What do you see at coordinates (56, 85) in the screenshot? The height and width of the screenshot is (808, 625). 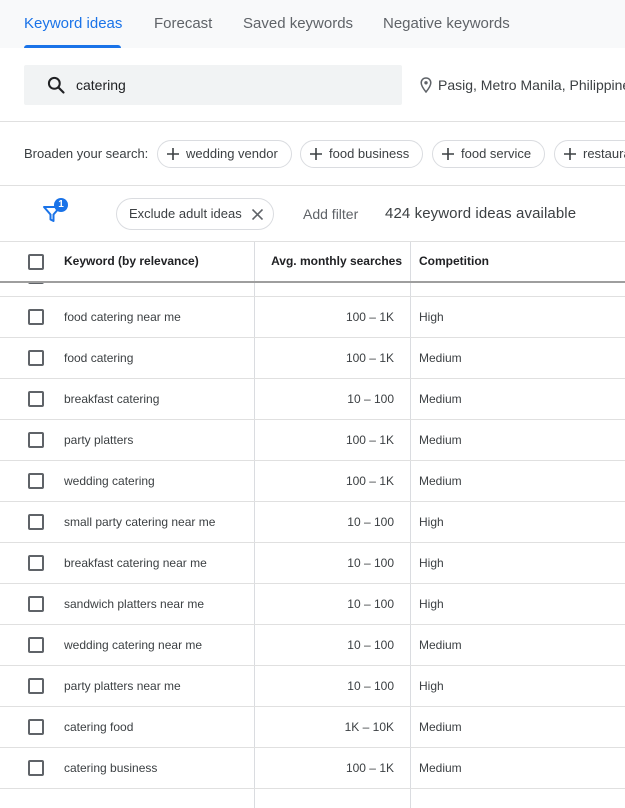 I see `search-icon` at bounding box center [56, 85].